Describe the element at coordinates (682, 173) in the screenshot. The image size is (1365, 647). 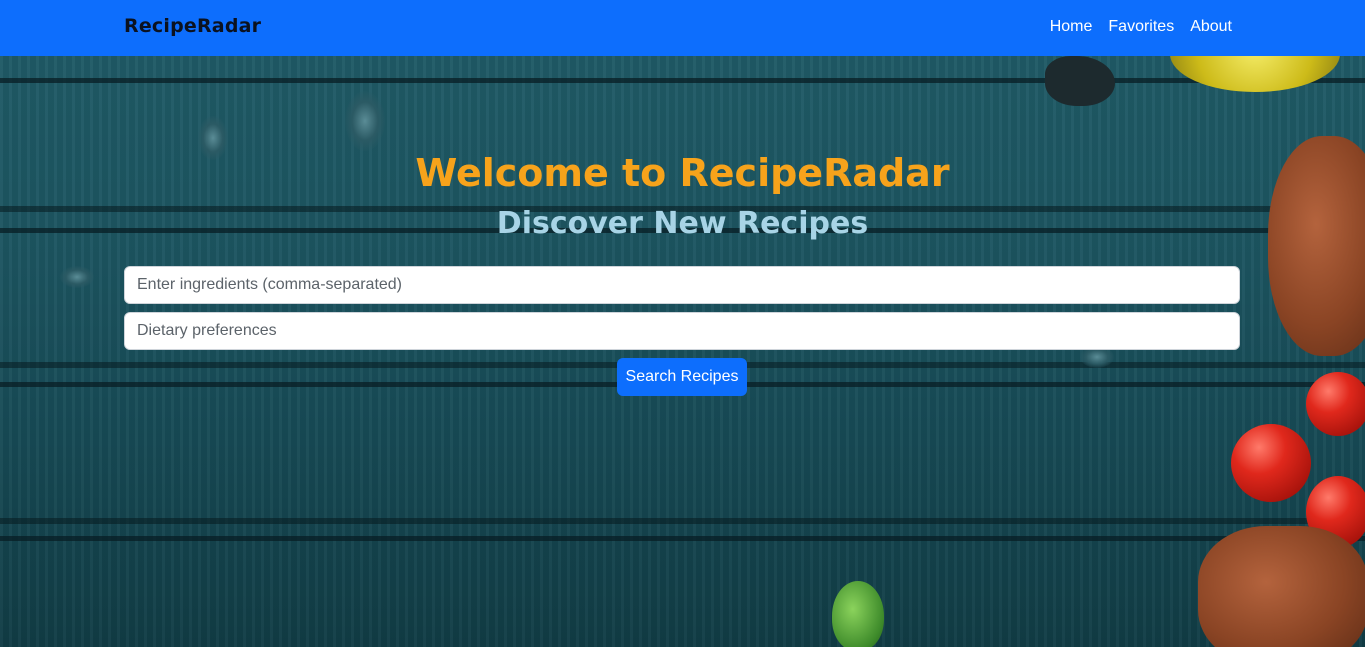
I see `page-title: Welcome to RecipeRadar` at that location.